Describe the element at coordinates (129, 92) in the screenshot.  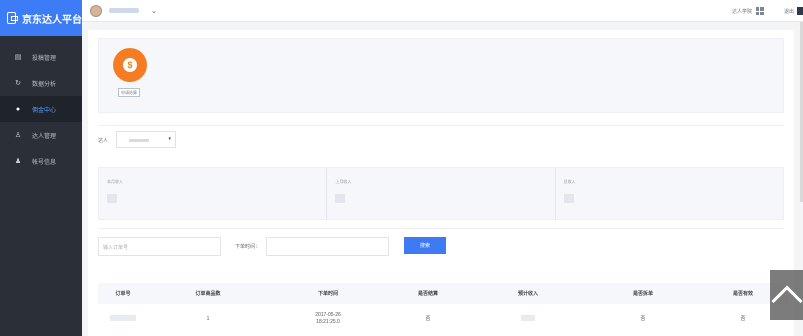
I see `apply-settlement-button: 申请结算` at that location.